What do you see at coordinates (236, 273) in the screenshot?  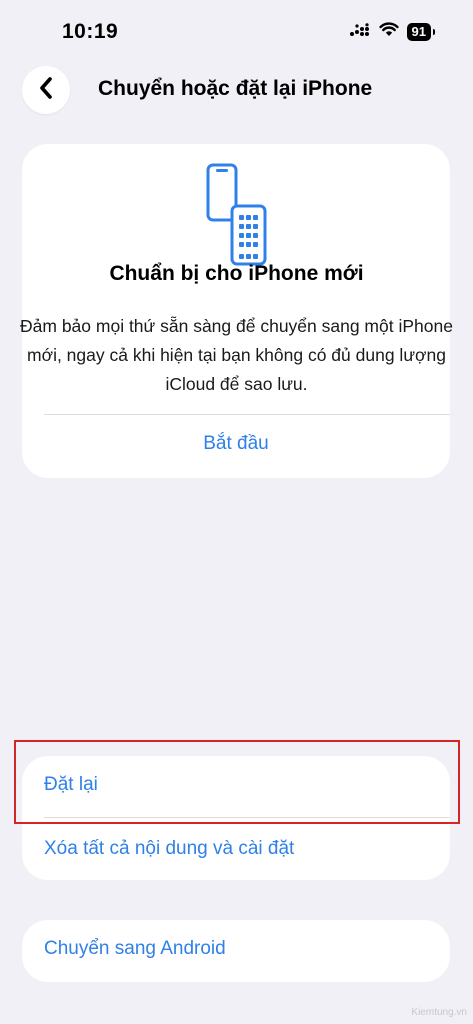 I see `card-heading: Chuẩn bị cho iPhone mới` at bounding box center [236, 273].